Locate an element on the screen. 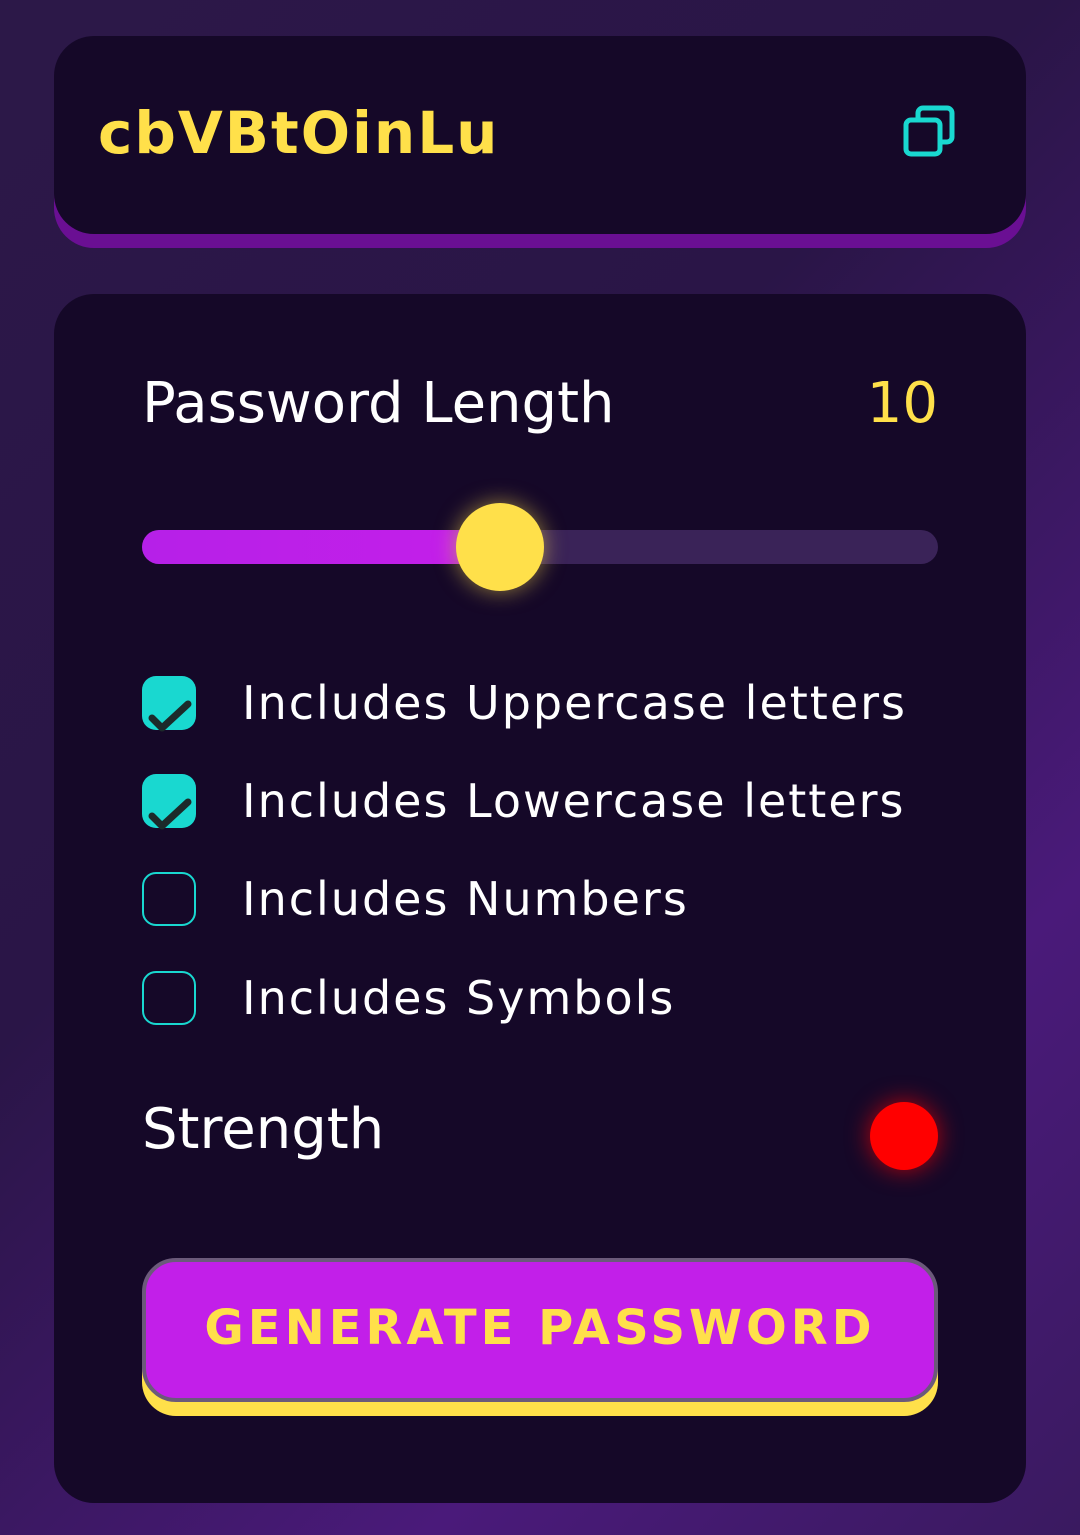 This screenshot has height=1535, width=1080. generate-button-label: GENERATE PASSWORD is located at coordinates (540, 1328).